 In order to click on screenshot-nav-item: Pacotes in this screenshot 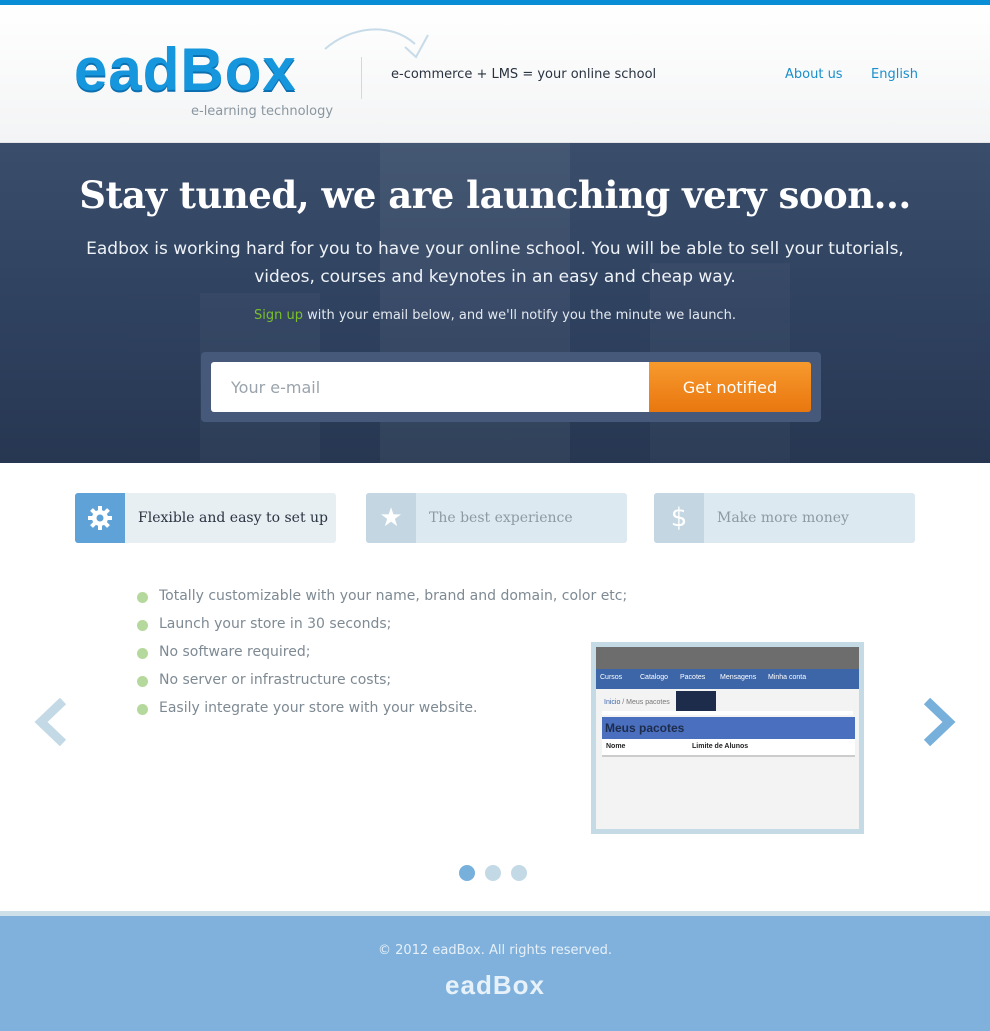, I will do `click(693, 677)`.